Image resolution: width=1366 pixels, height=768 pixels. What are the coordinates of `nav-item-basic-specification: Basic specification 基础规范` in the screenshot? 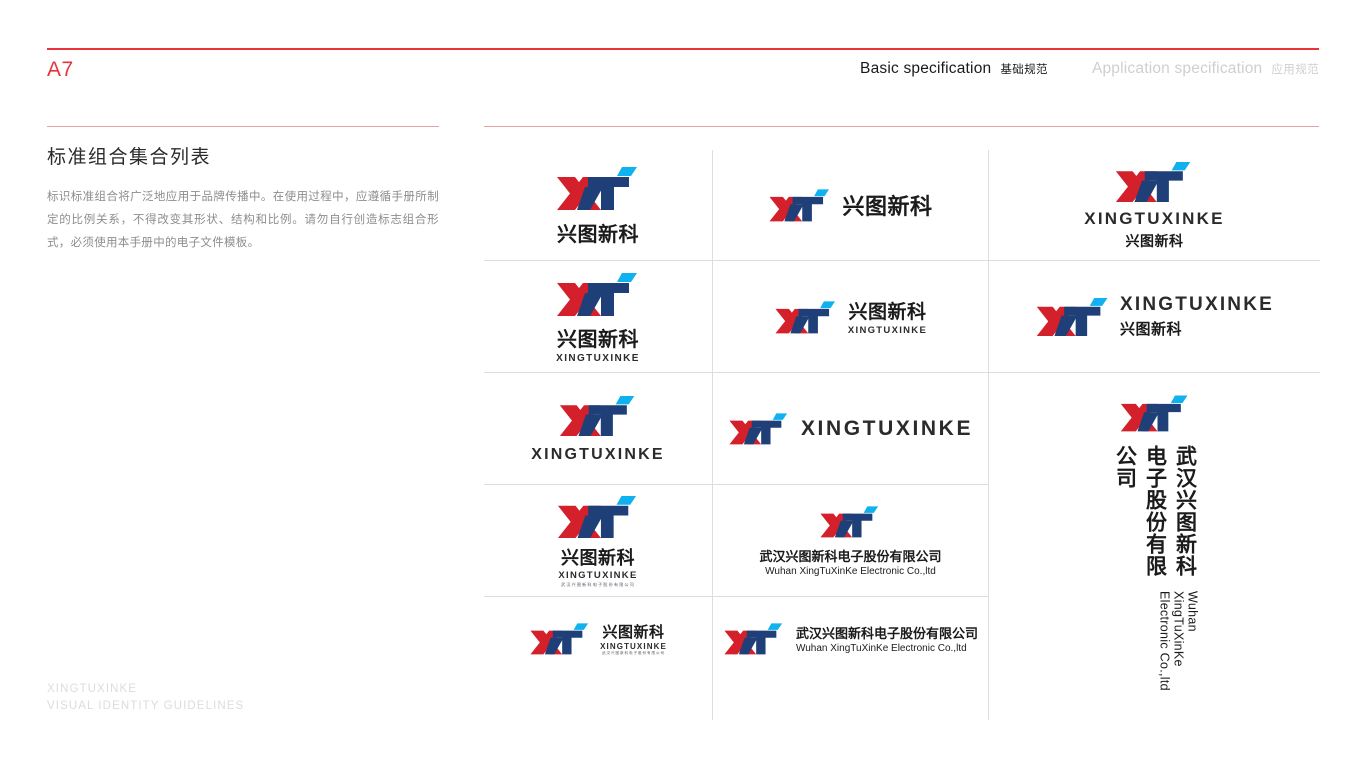 It's located at (954, 69).